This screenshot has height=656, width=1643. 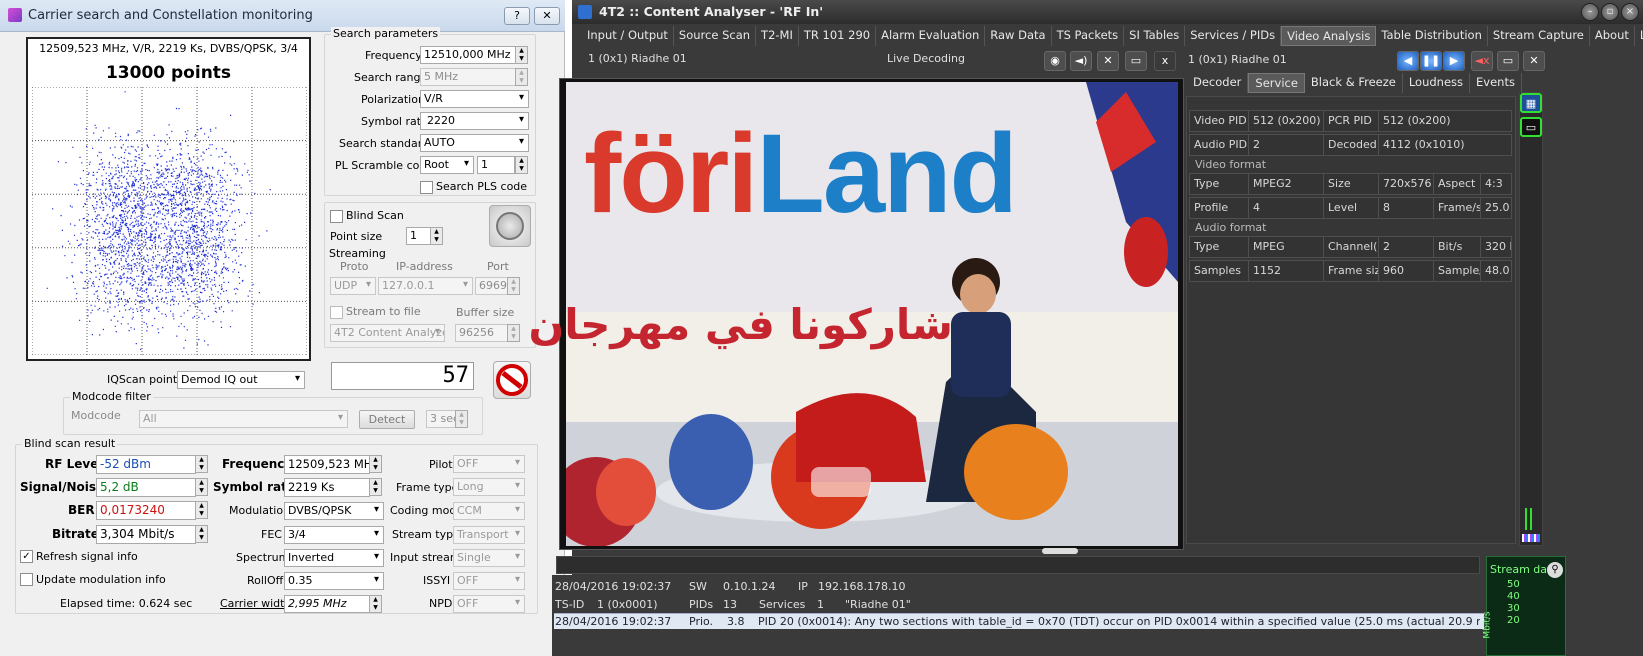 I want to click on tab-ts-packets: TS Packets, so click(x=1088, y=36).